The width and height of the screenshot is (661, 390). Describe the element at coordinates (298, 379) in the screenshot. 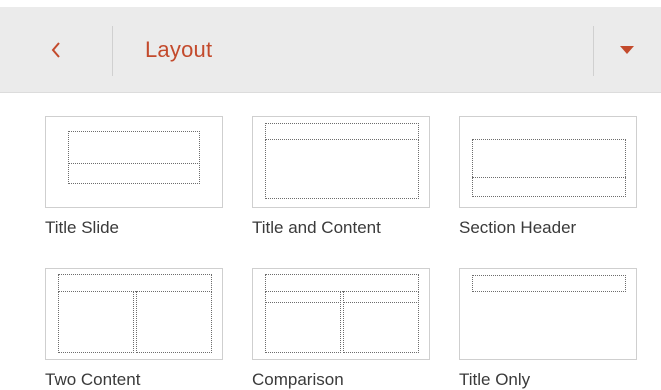

I see `layout-label: Comparison` at that location.